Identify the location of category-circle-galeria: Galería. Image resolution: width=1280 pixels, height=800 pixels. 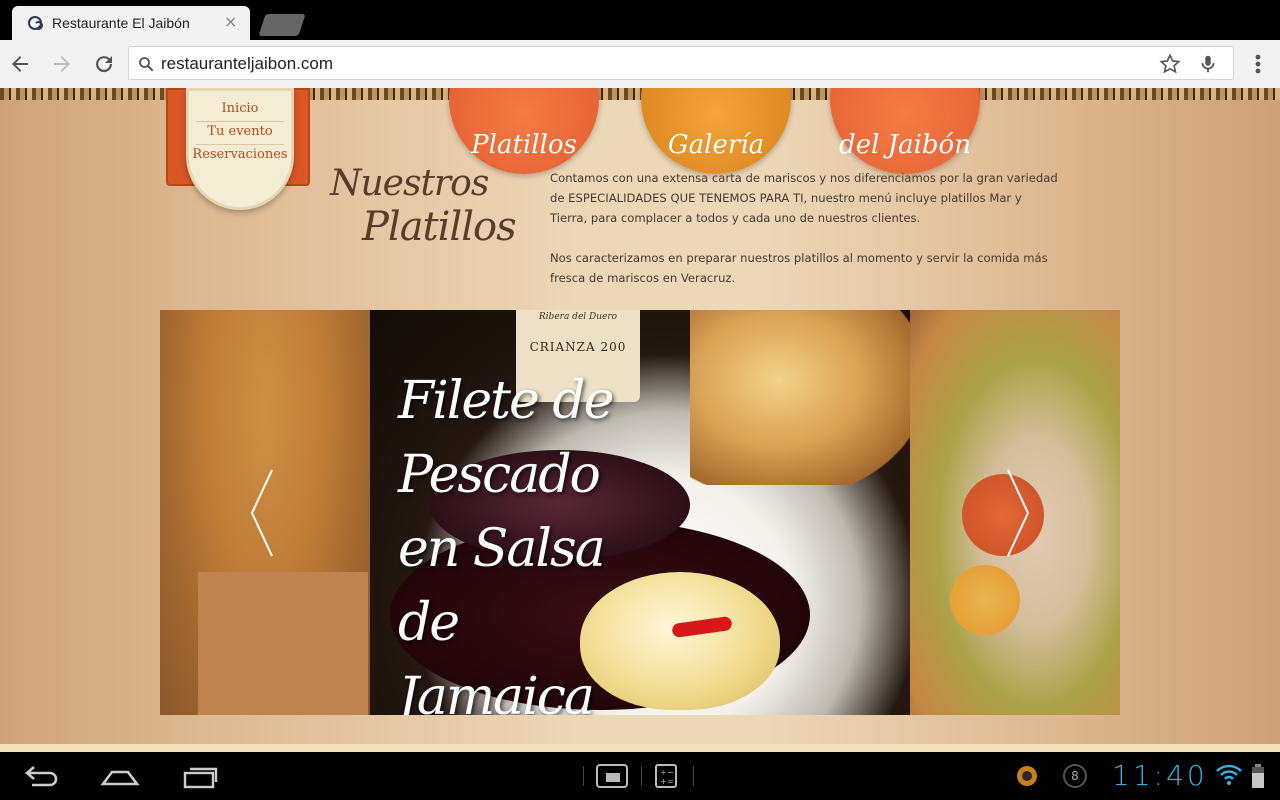
(716, 131).